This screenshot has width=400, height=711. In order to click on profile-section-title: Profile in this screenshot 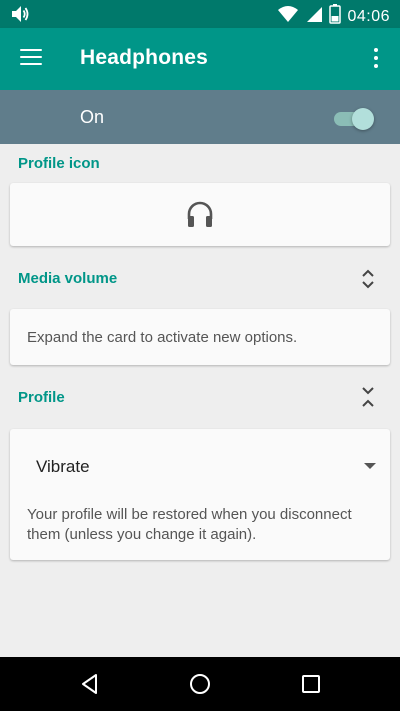, I will do `click(41, 397)`.